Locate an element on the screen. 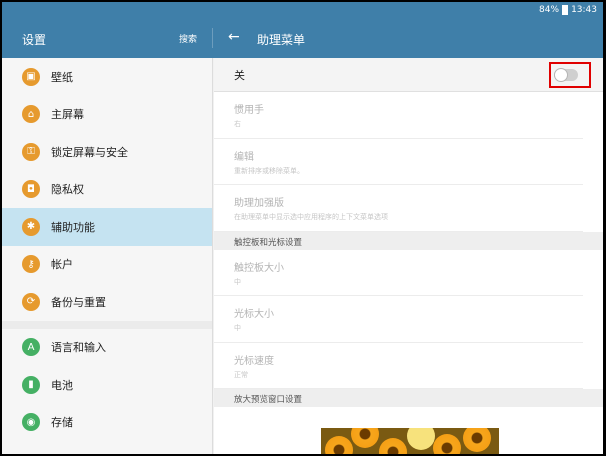  sidebar-group-divider is located at coordinates (107, 324).